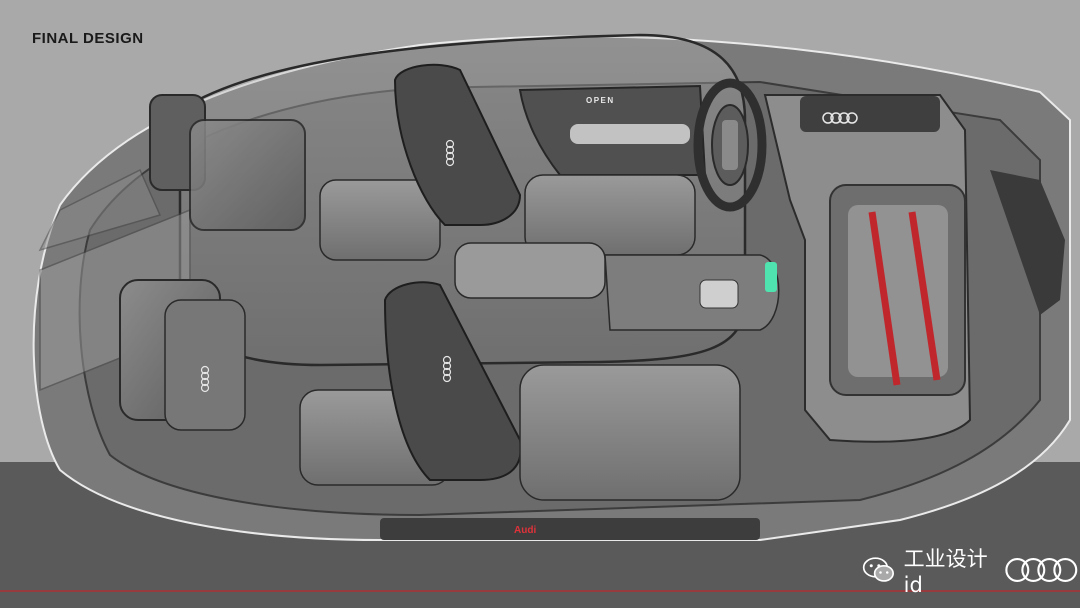 This screenshot has height=608, width=1080. I want to click on watermark: 工业设计id, so click(971, 570).